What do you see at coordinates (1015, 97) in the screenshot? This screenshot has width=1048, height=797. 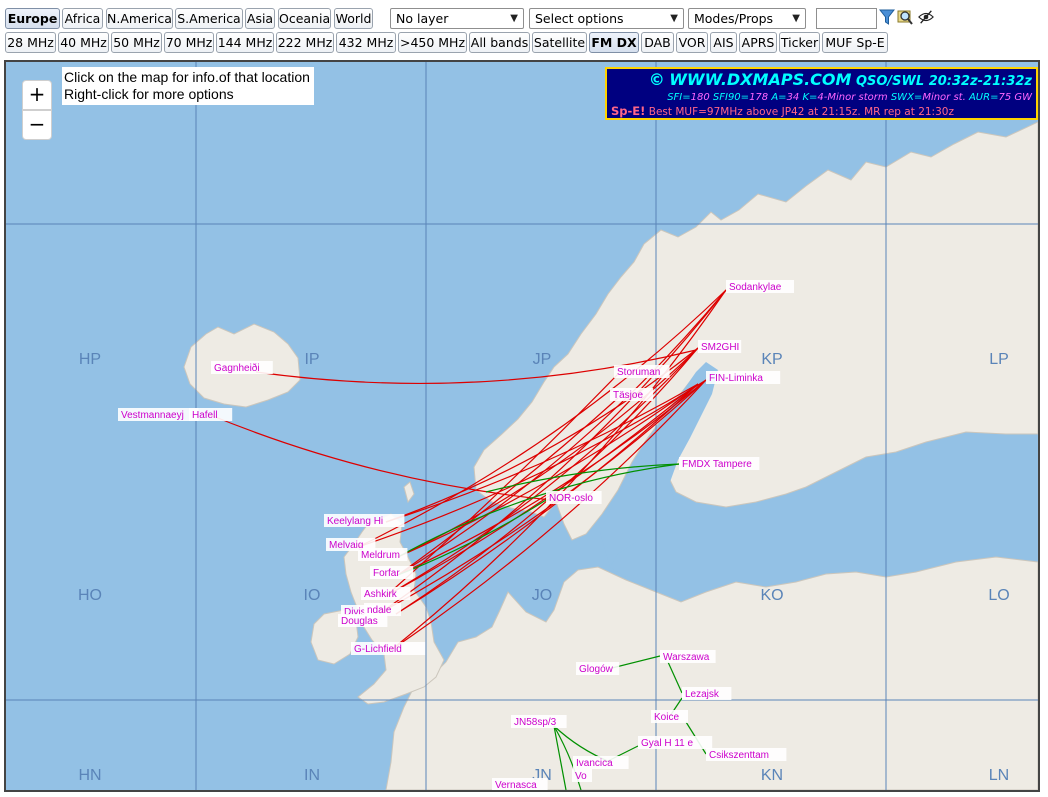 I see `stat-value: 75 GW` at bounding box center [1015, 97].